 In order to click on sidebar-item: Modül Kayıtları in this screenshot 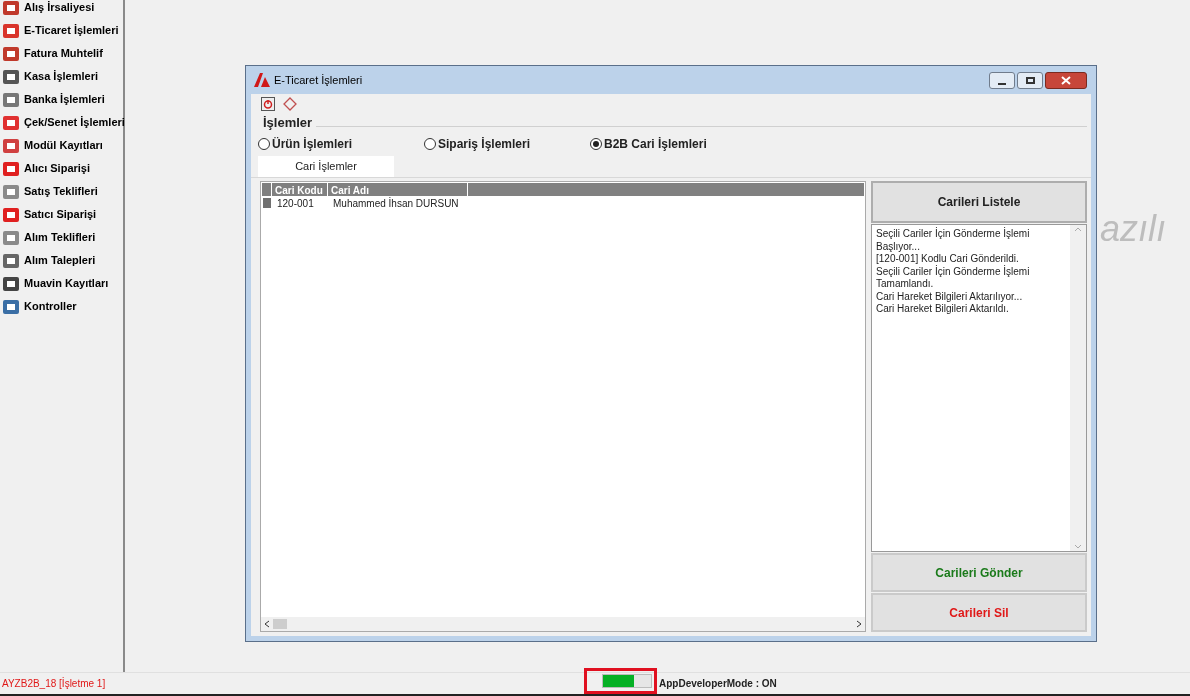, I will do `click(63, 145)`.